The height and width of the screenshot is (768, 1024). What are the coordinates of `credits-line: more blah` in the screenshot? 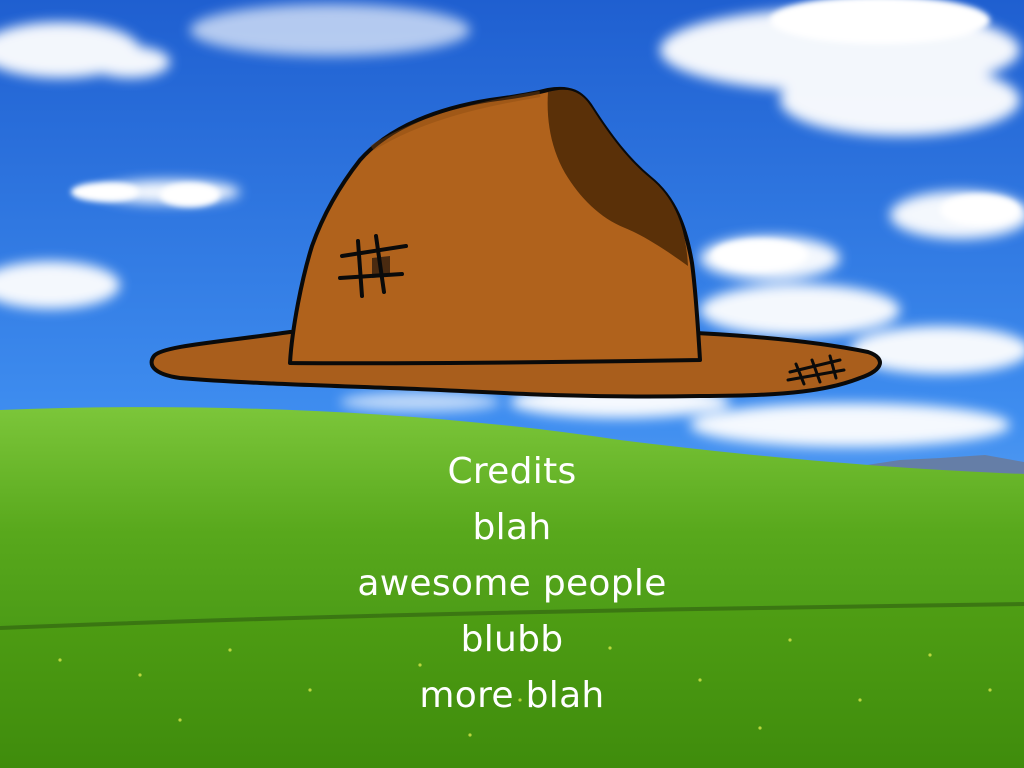 It's located at (512, 695).